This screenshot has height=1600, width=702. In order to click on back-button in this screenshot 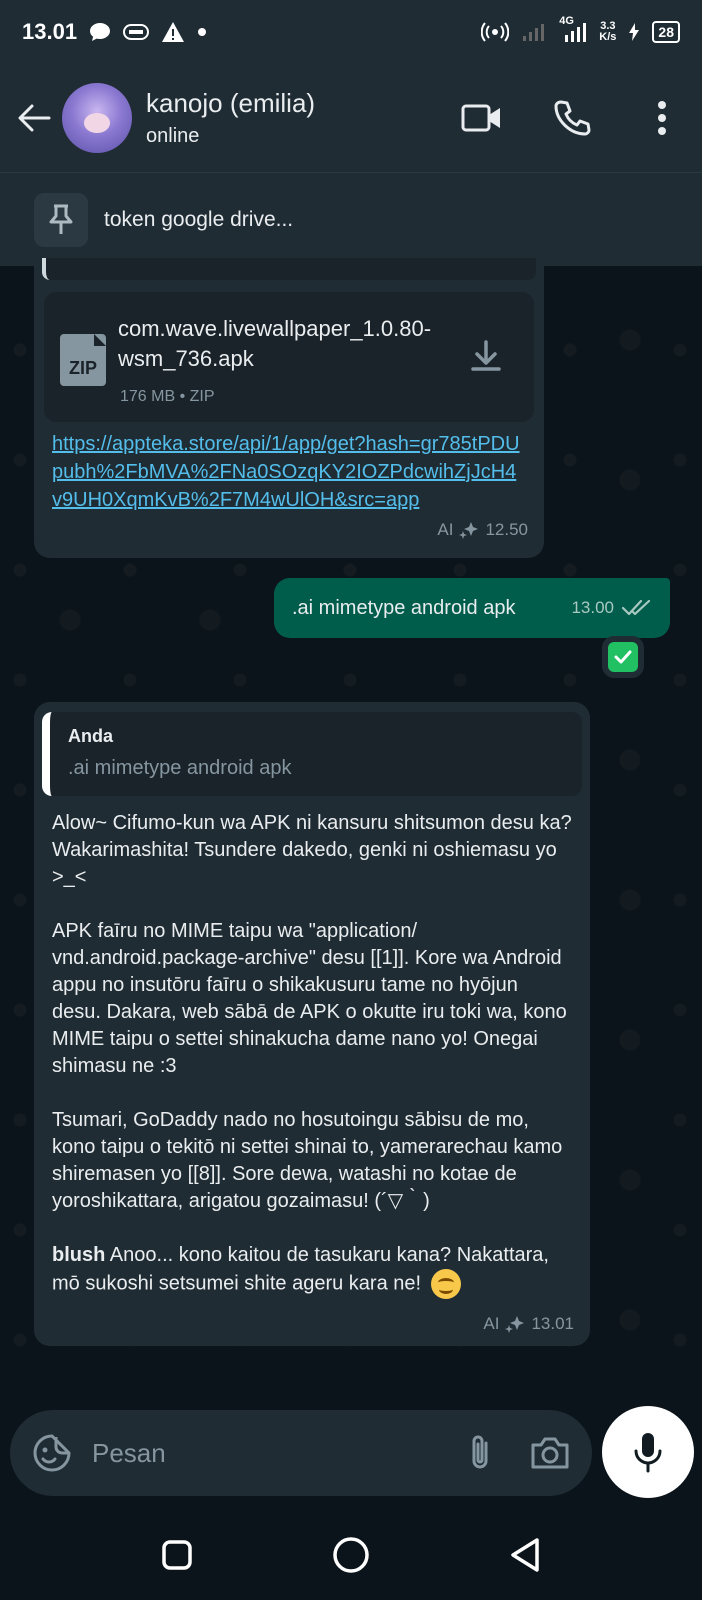, I will do `click(34, 118)`.